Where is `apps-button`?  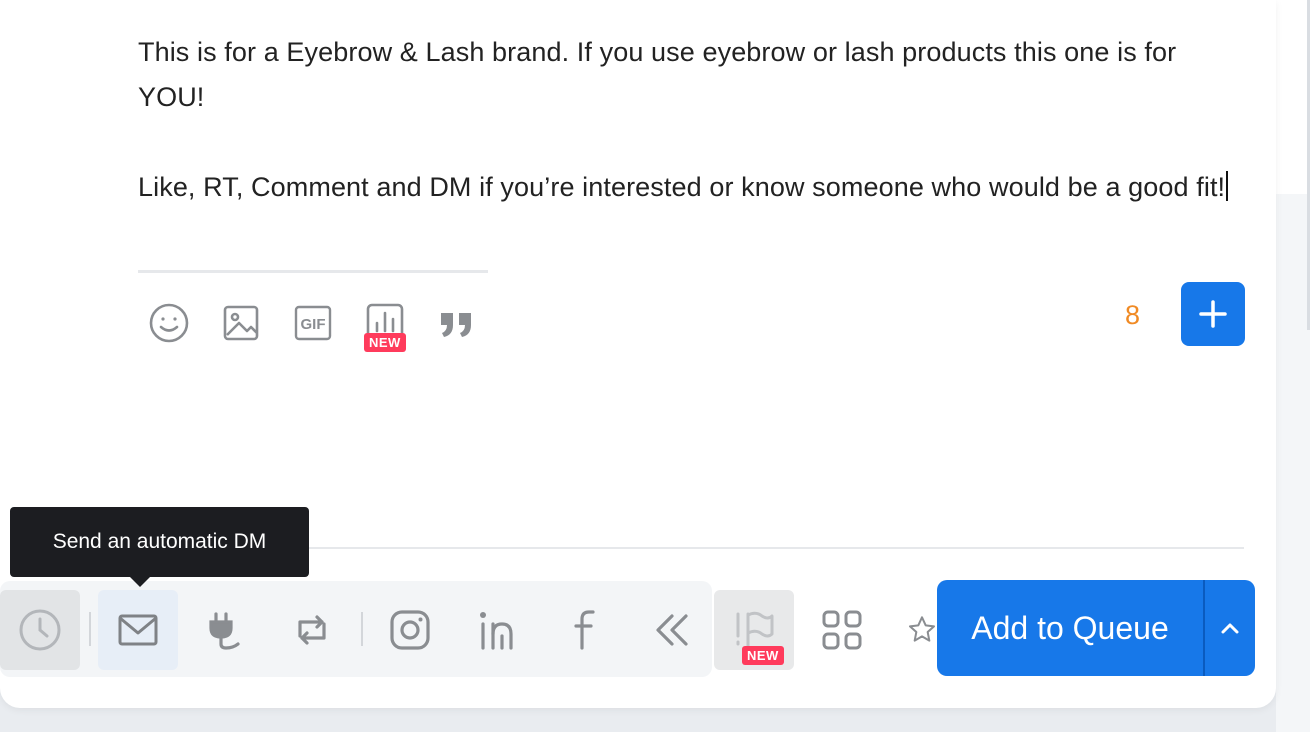
apps-button is located at coordinates (842, 630).